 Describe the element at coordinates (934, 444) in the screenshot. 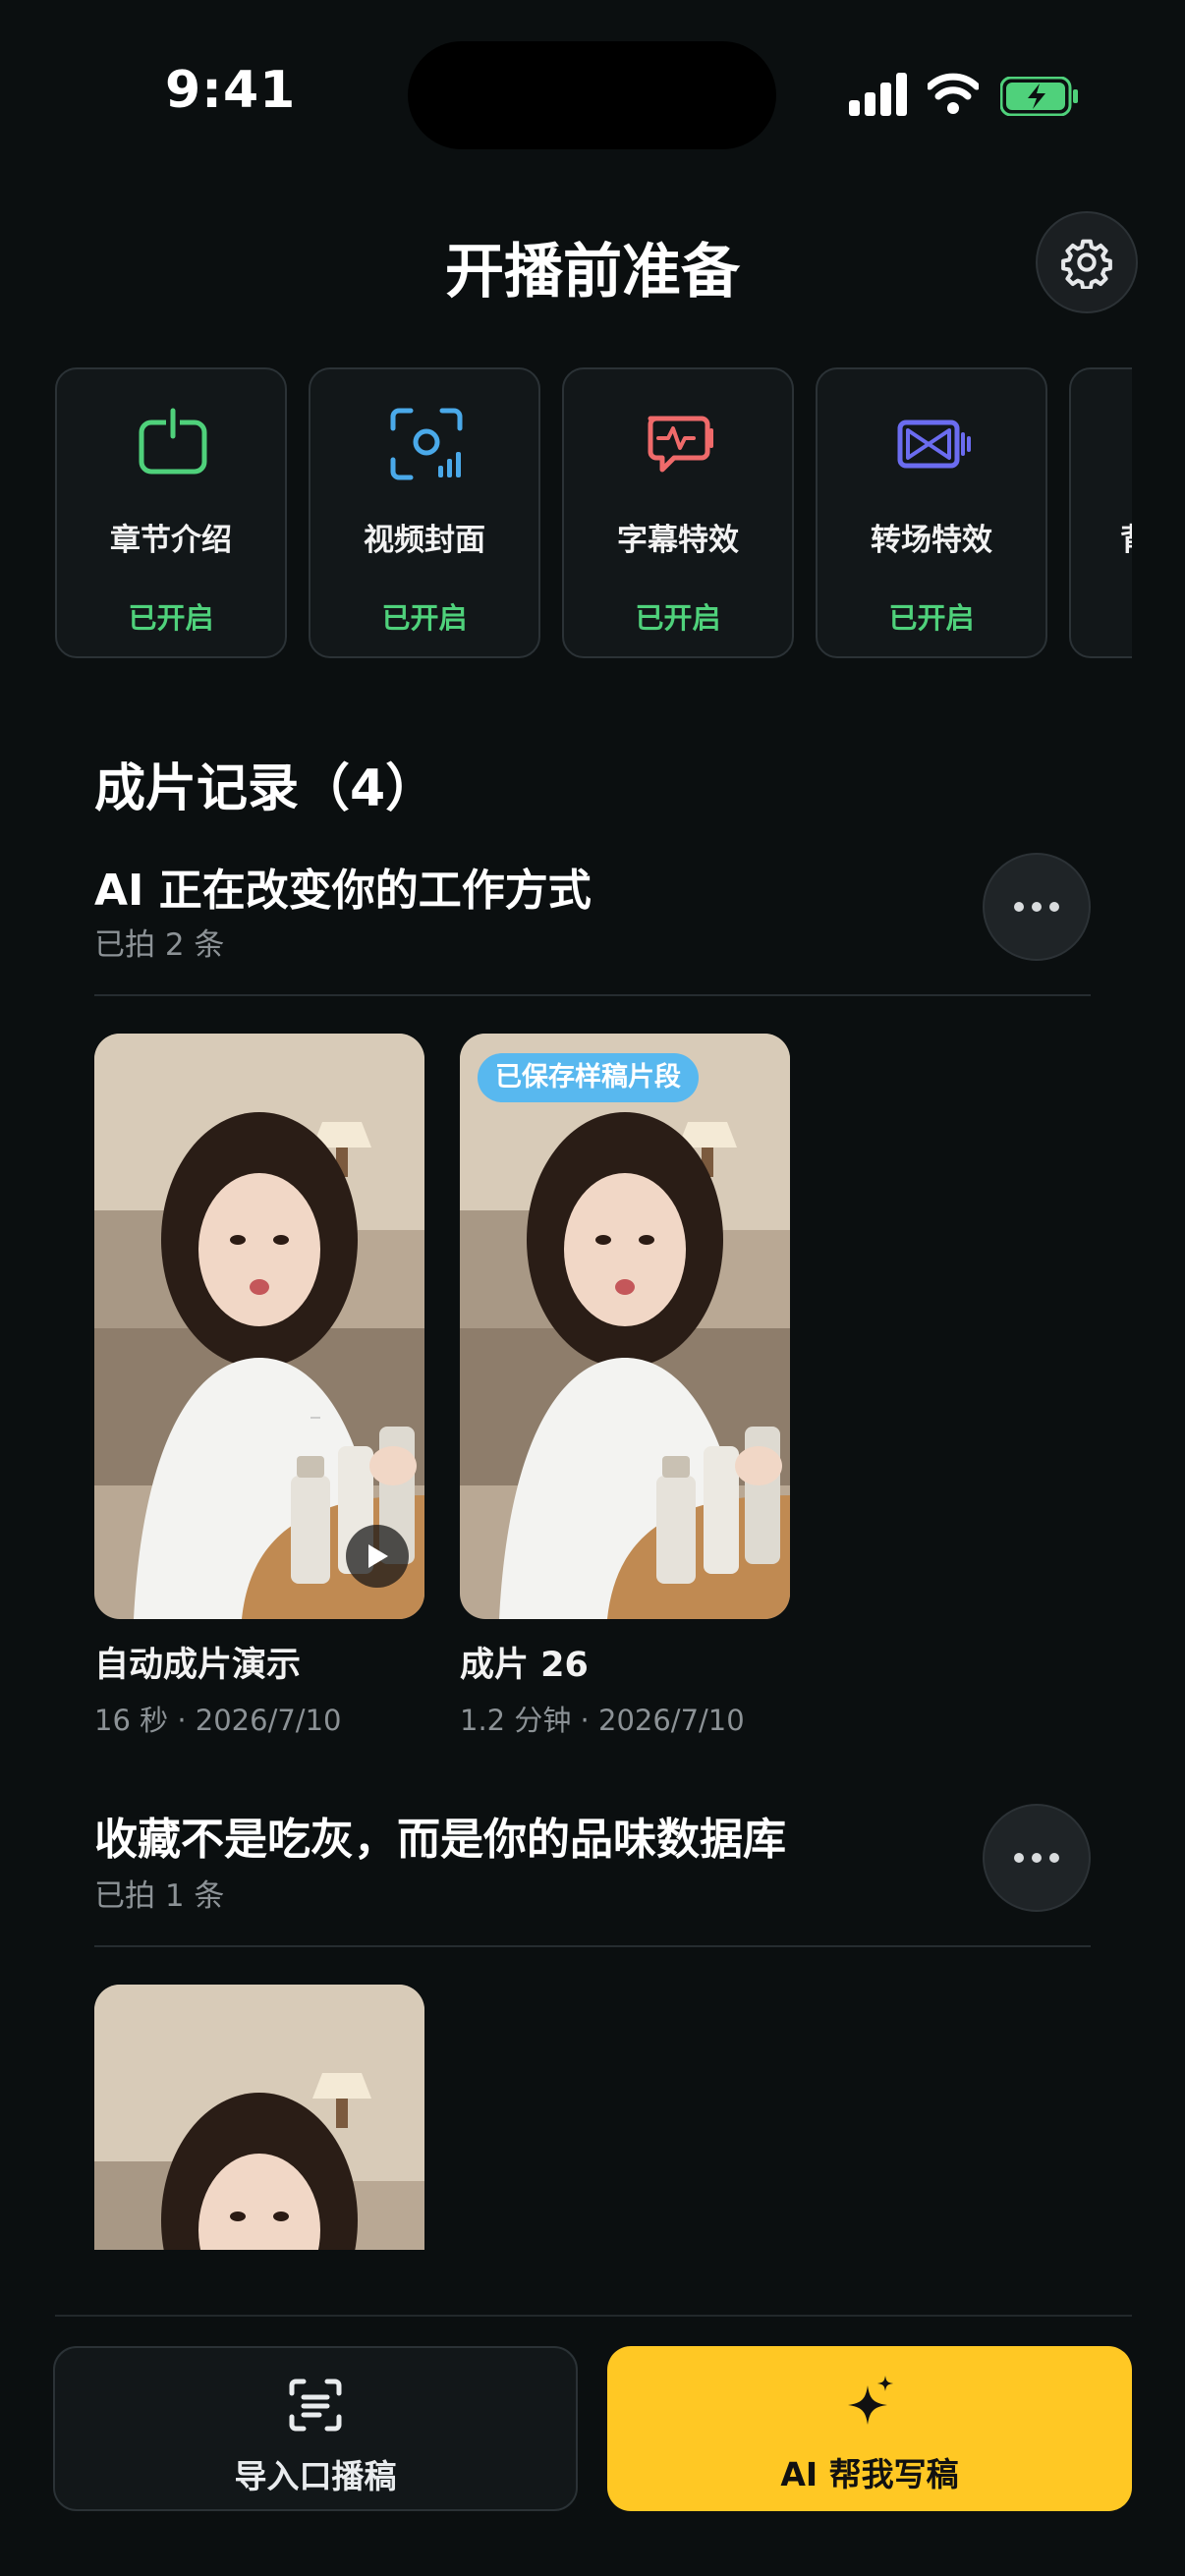

I see `transition-icon` at that location.